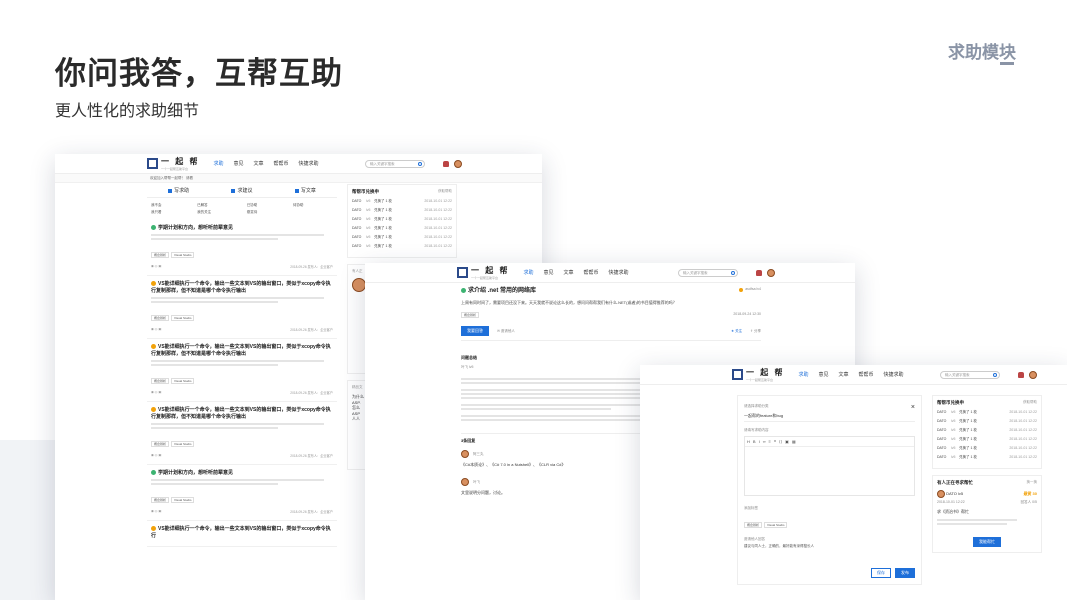  What do you see at coordinates (905, 573) in the screenshot?
I see `publish-button: 发布` at bounding box center [905, 573].